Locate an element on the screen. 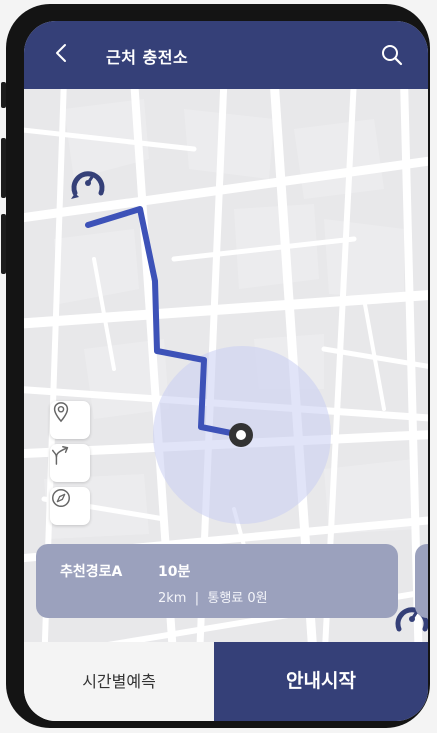  phone-volume-up-button is located at coordinates (3, 168).